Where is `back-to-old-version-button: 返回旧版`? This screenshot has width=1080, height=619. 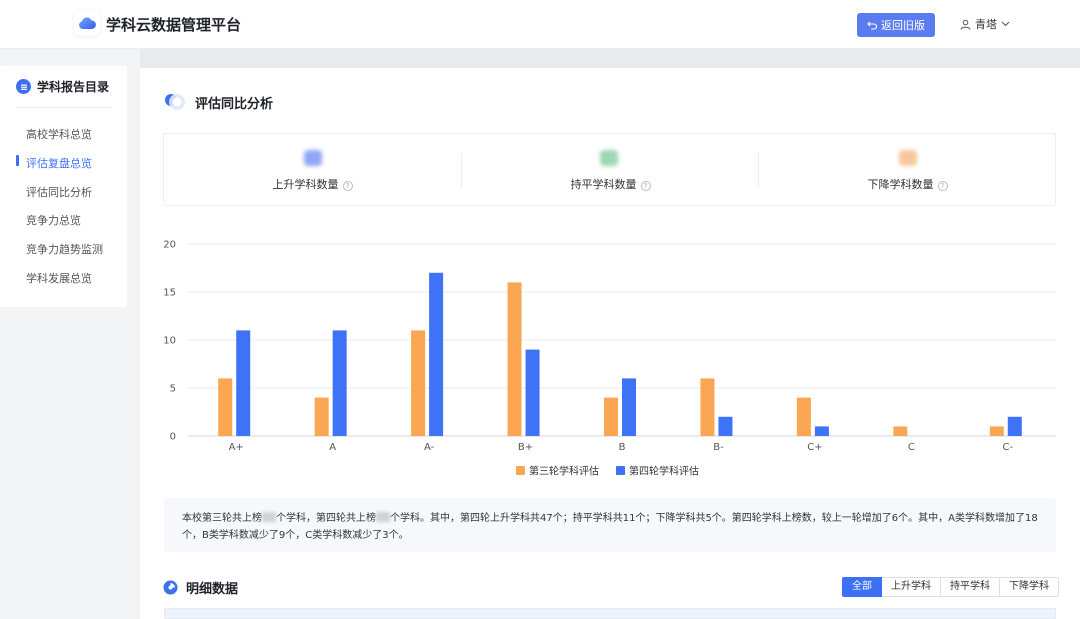 back-to-old-version-button: 返回旧版 is located at coordinates (896, 25).